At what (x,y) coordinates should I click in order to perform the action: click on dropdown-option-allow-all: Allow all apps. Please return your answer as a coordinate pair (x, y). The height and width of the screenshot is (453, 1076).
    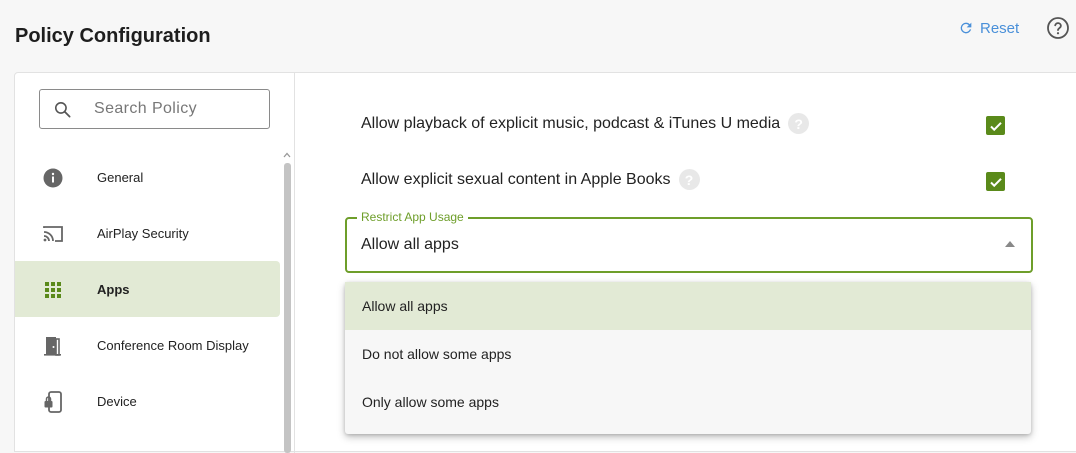
    Looking at the image, I should click on (688, 306).